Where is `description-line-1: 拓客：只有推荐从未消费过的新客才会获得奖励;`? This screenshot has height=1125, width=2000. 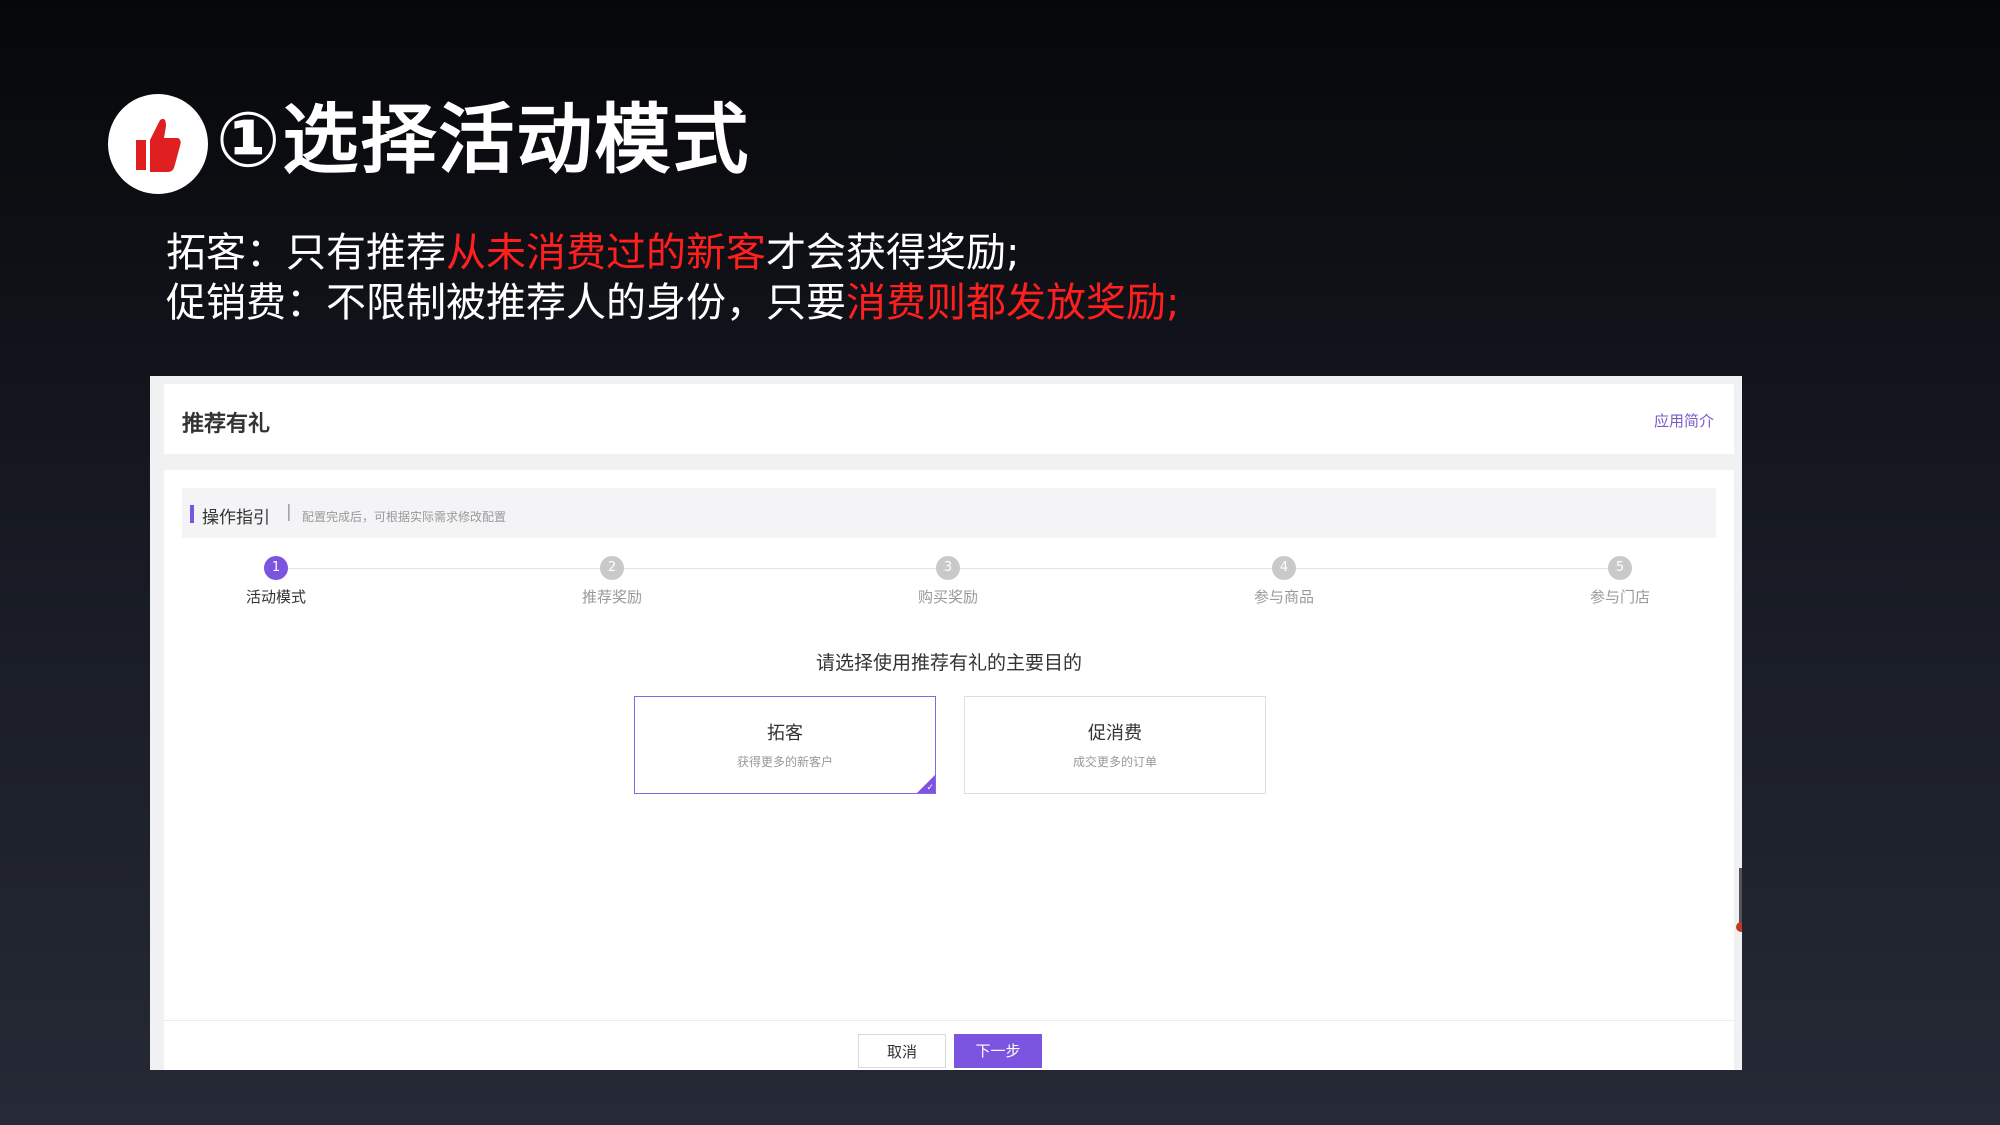 description-line-1: 拓客：只有推荐从未消费过的新客才会获得奖励; is located at coordinates (593, 253).